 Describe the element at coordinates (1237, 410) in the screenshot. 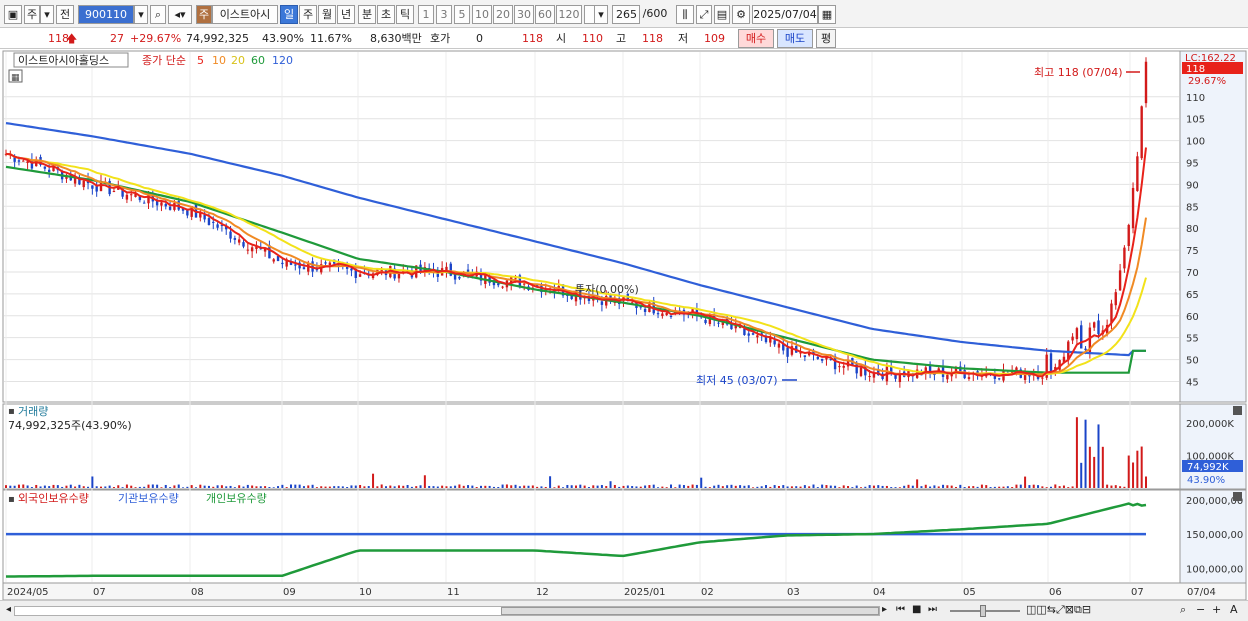

I see `volume-close-icon` at that location.